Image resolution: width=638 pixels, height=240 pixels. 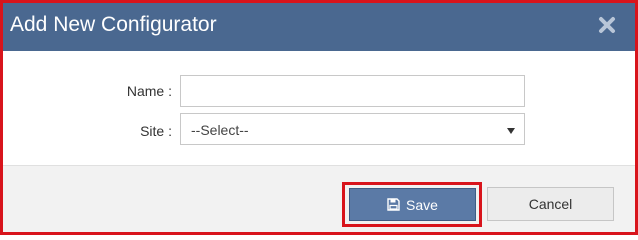 What do you see at coordinates (352, 91) in the screenshot?
I see `name-input` at bounding box center [352, 91].